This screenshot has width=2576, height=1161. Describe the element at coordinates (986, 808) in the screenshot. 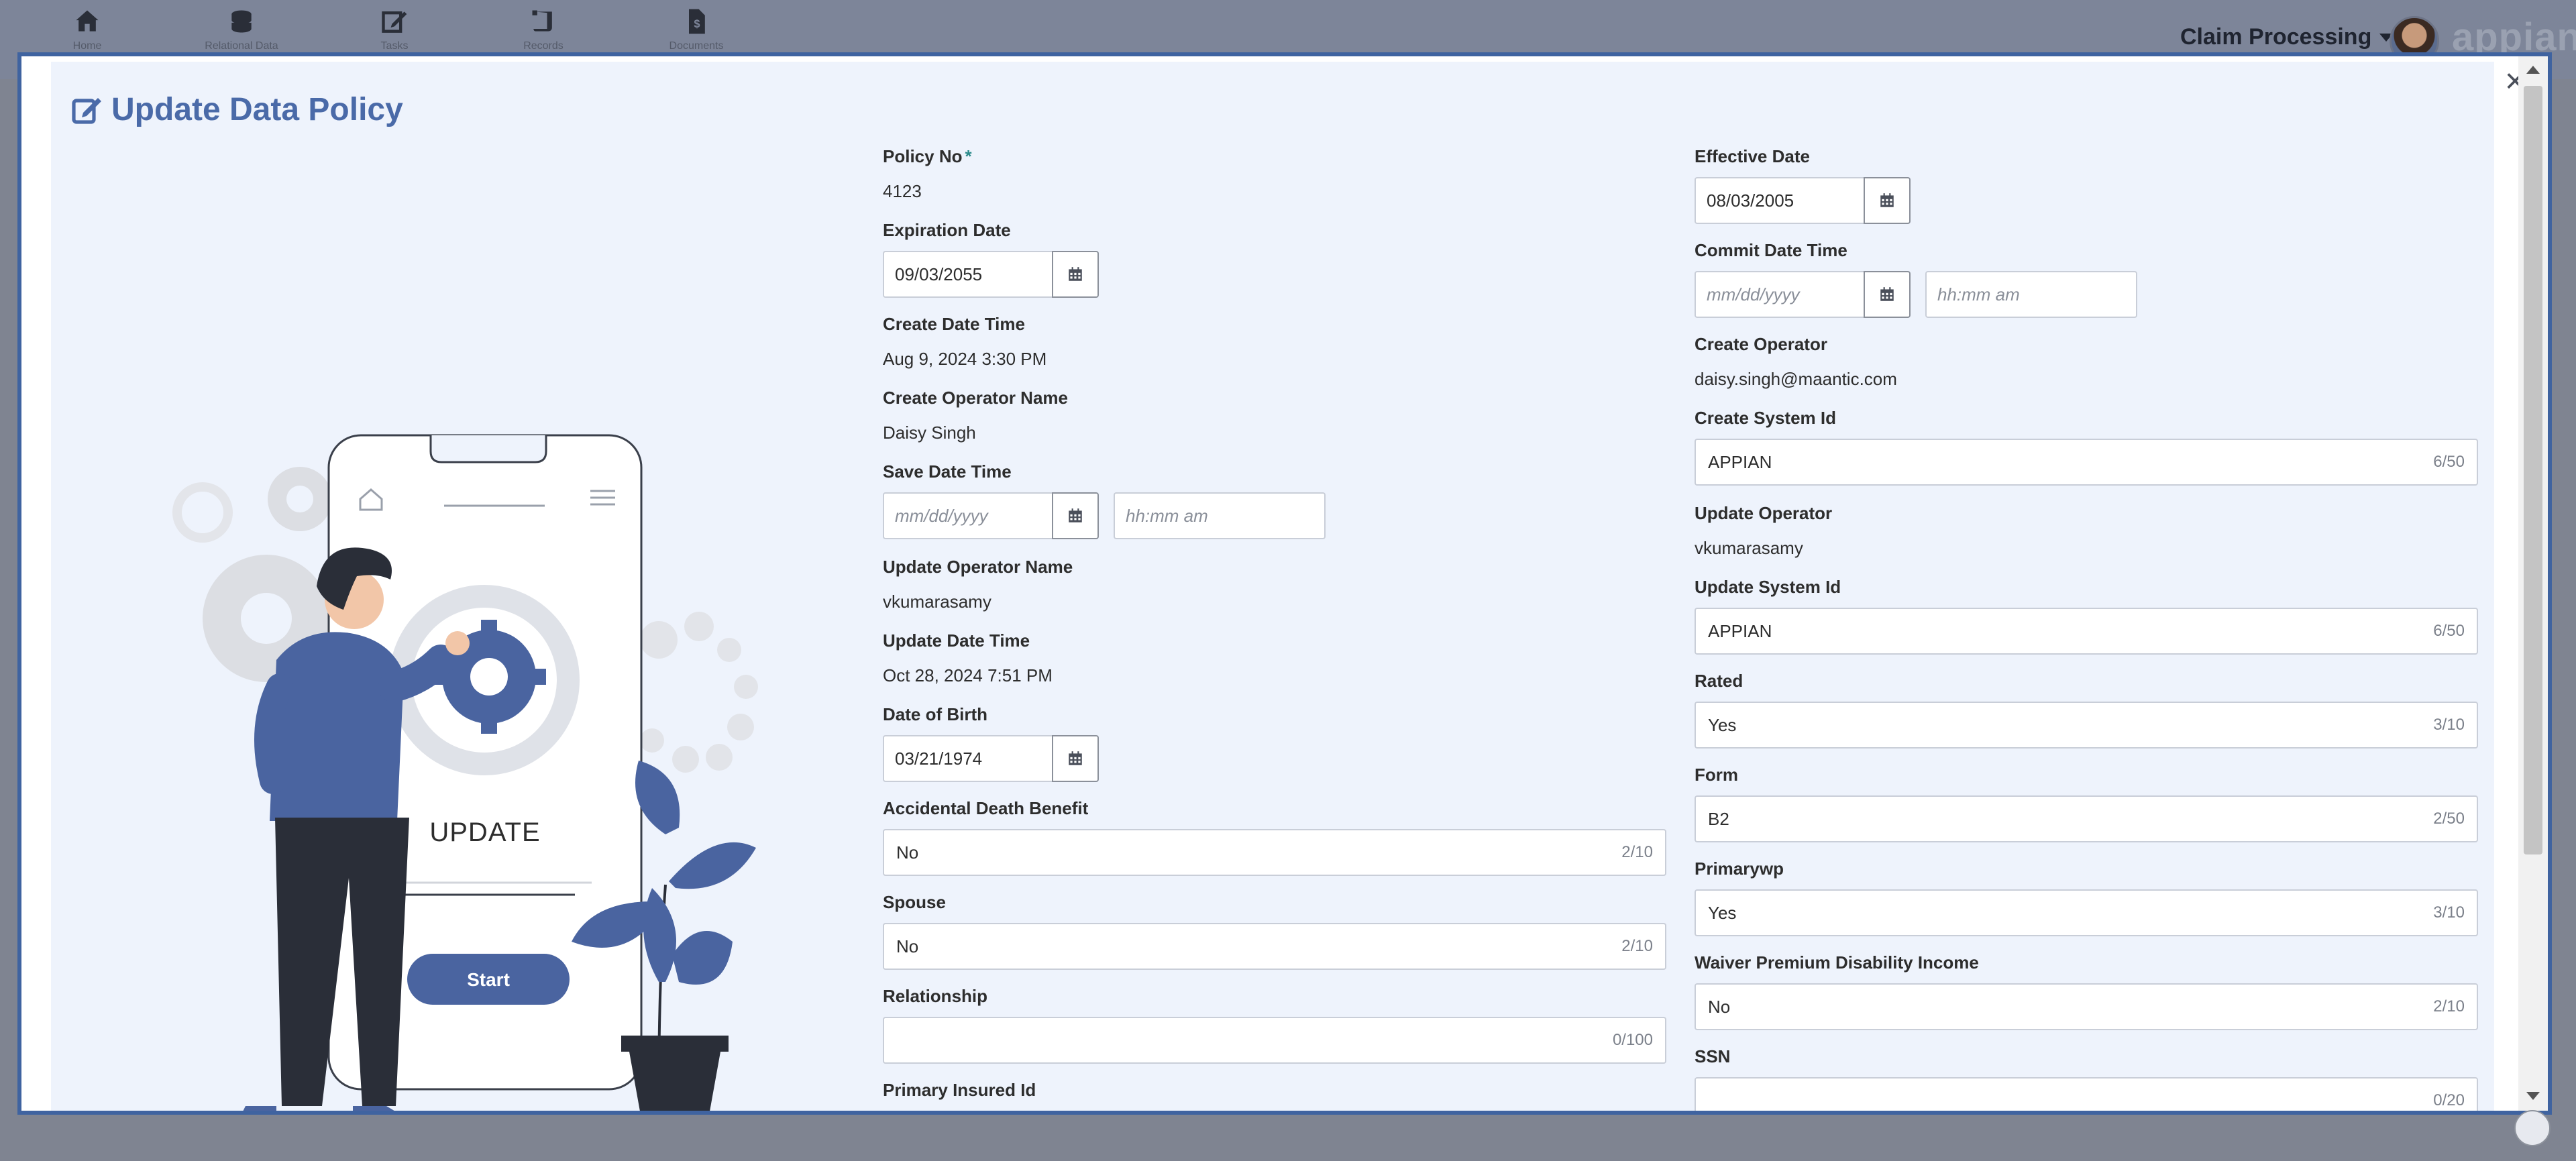

I see `accidental-death-benefit-label: Accidental Death Benefit` at that location.